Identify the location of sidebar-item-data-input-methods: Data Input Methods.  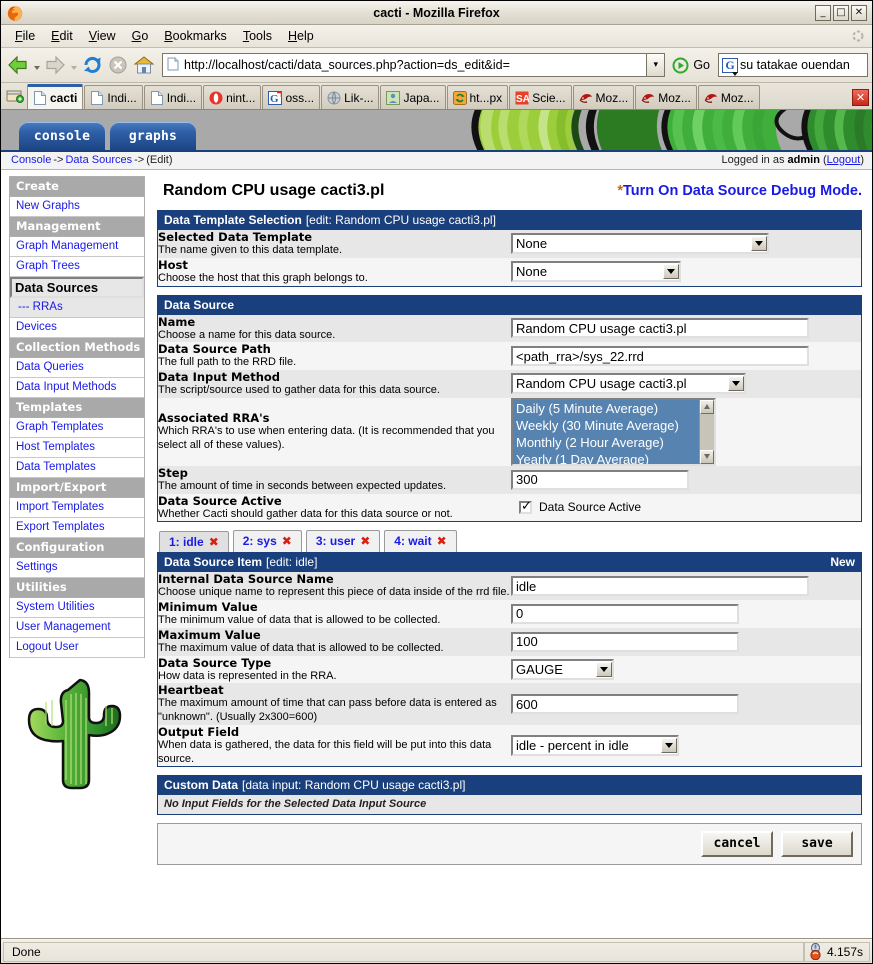
(77, 388).